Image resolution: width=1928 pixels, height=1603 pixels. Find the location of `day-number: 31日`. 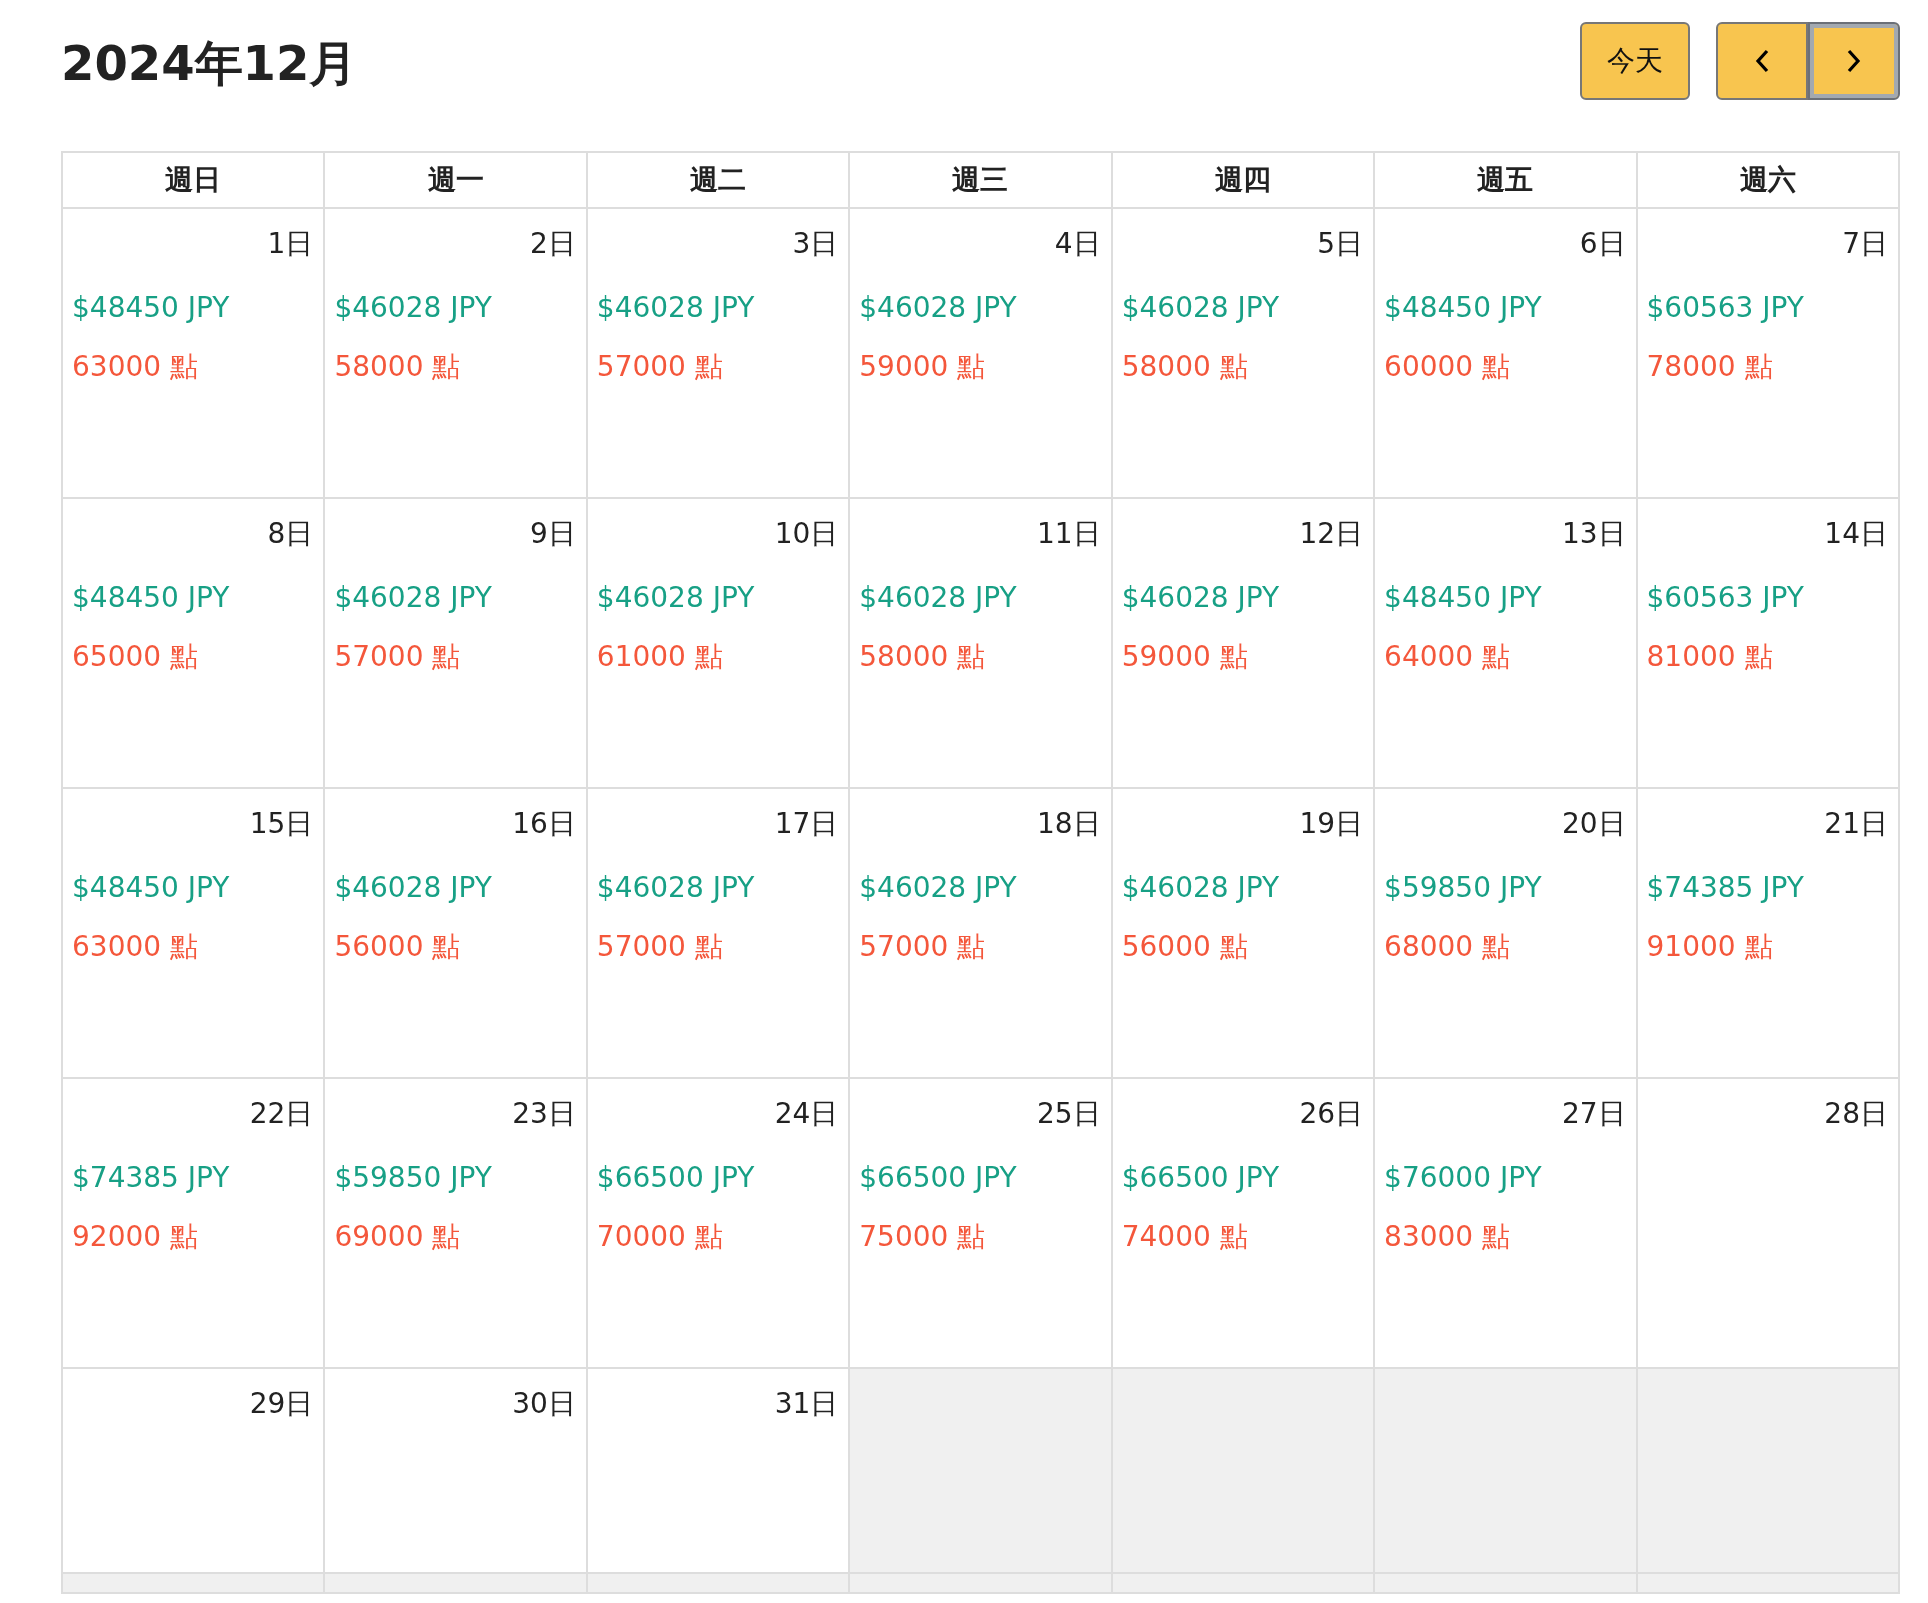

day-number: 31日 is located at coordinates (806, 1404).